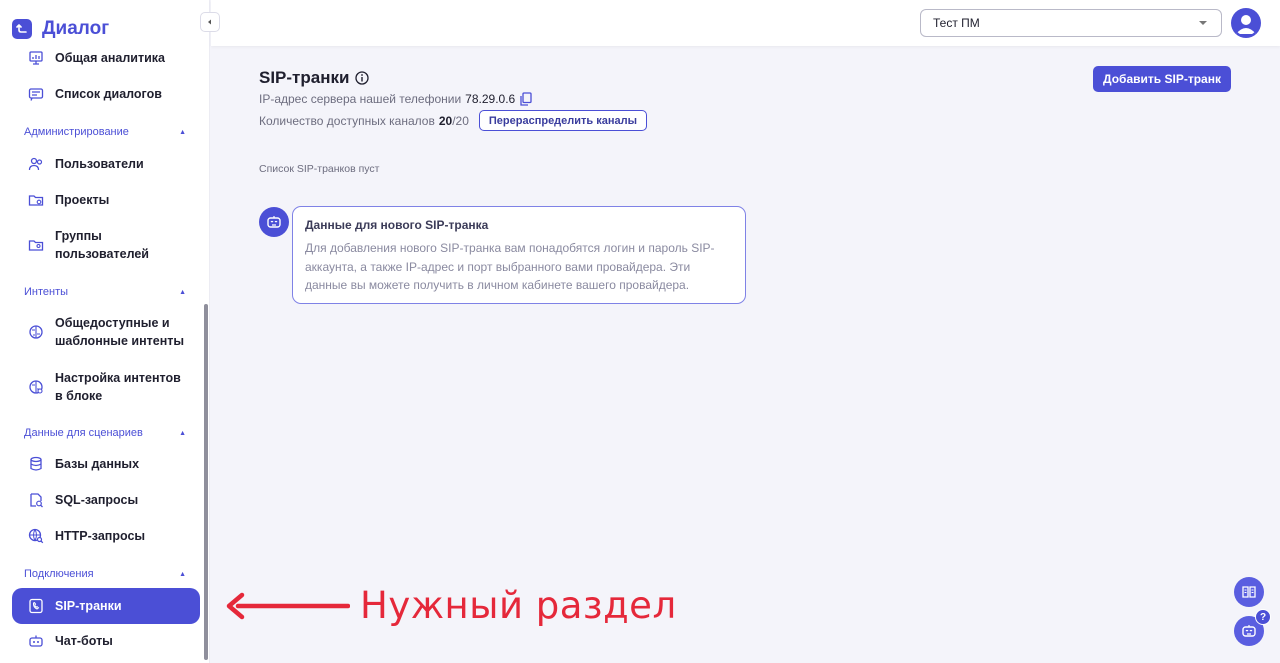  I want to click on sidebar-item-http: HTTP-запросы, so click(106, 536).